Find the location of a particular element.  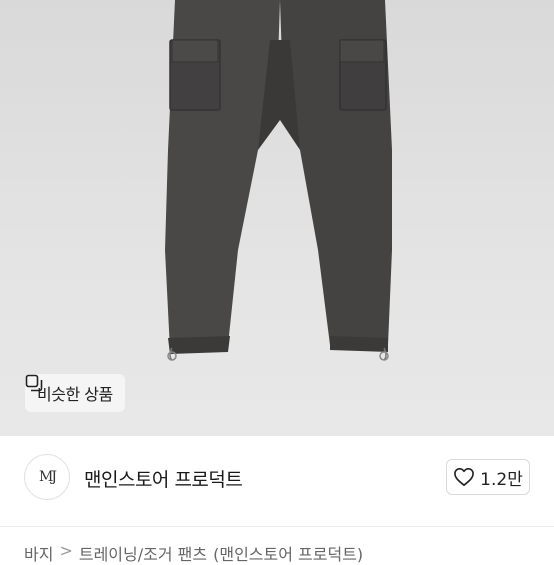

breadcrumb: 바지 > 트레이닝/조거 팬츠 (맨인스토어 프로덕트) is located at coordinates (193, 553).